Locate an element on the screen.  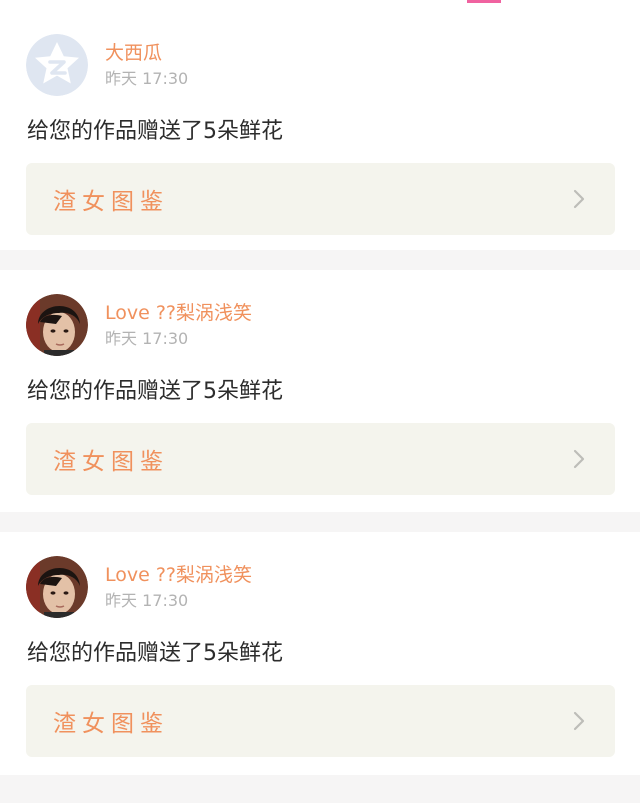
notification-meta: 大西瓜 昨天 17:30 is located at coordinates (146, 65).